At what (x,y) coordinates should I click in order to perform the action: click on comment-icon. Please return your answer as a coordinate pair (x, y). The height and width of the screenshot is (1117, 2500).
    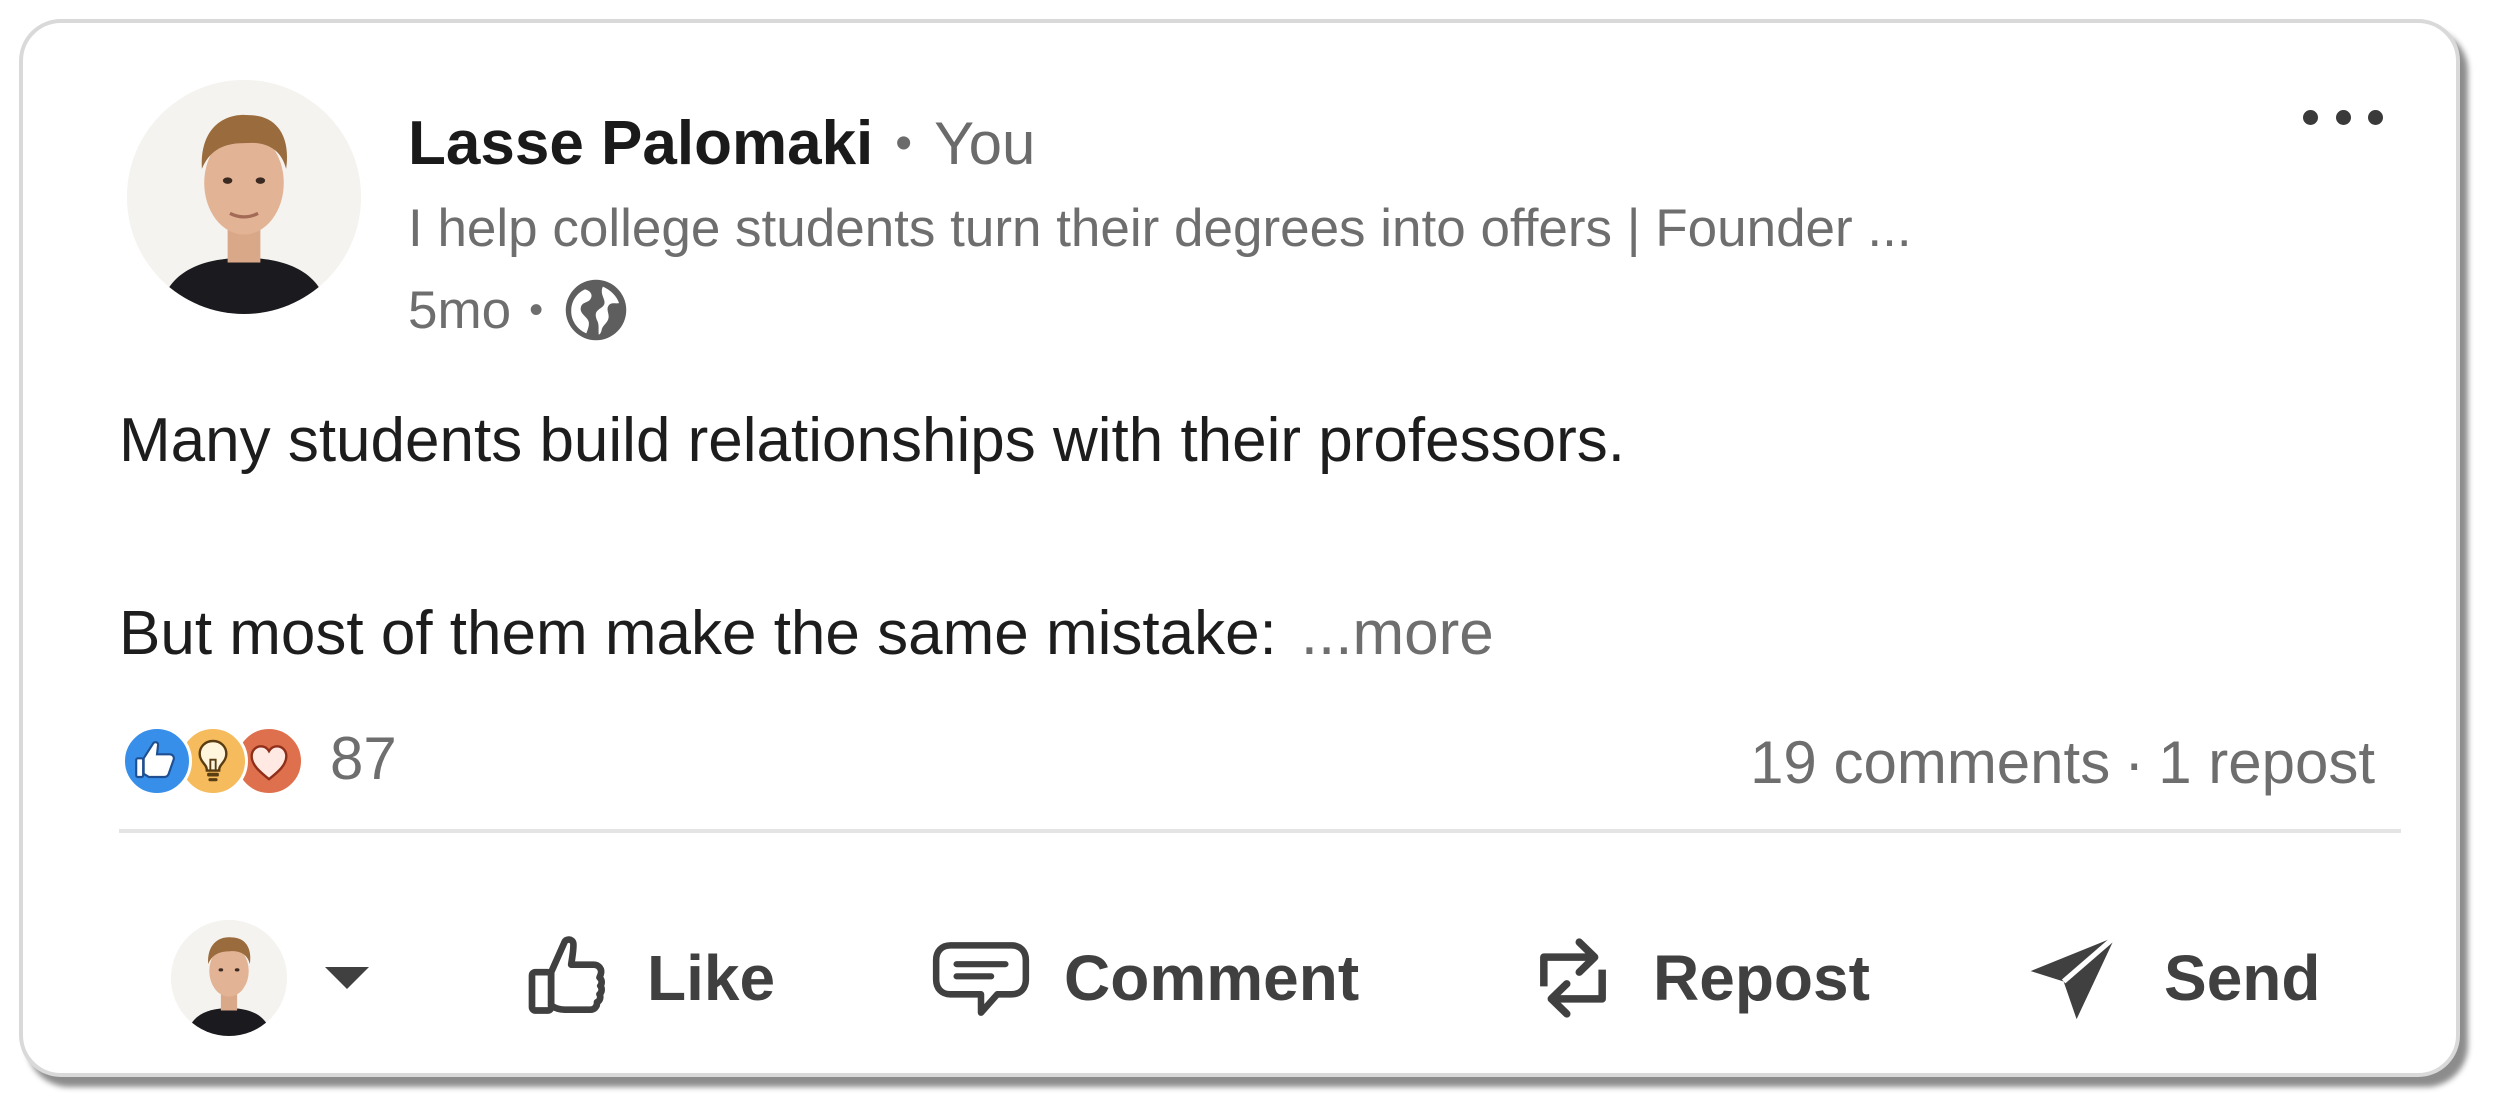
    Looking at the image, I should click on (981, 979).